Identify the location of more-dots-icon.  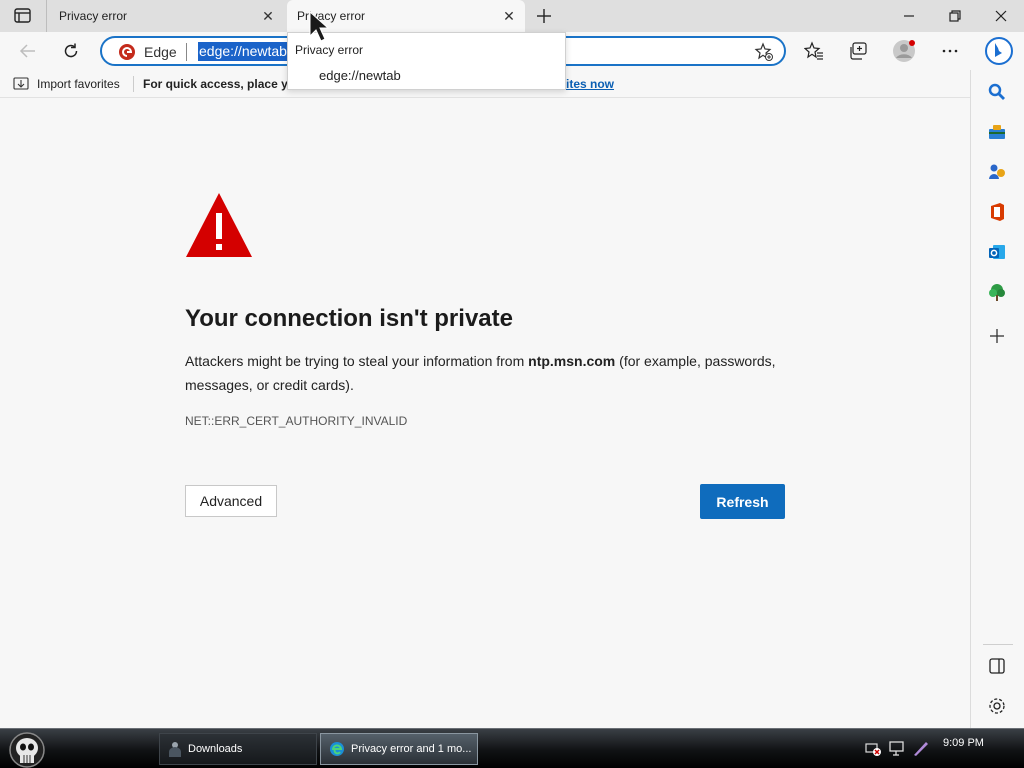
(950, 51).